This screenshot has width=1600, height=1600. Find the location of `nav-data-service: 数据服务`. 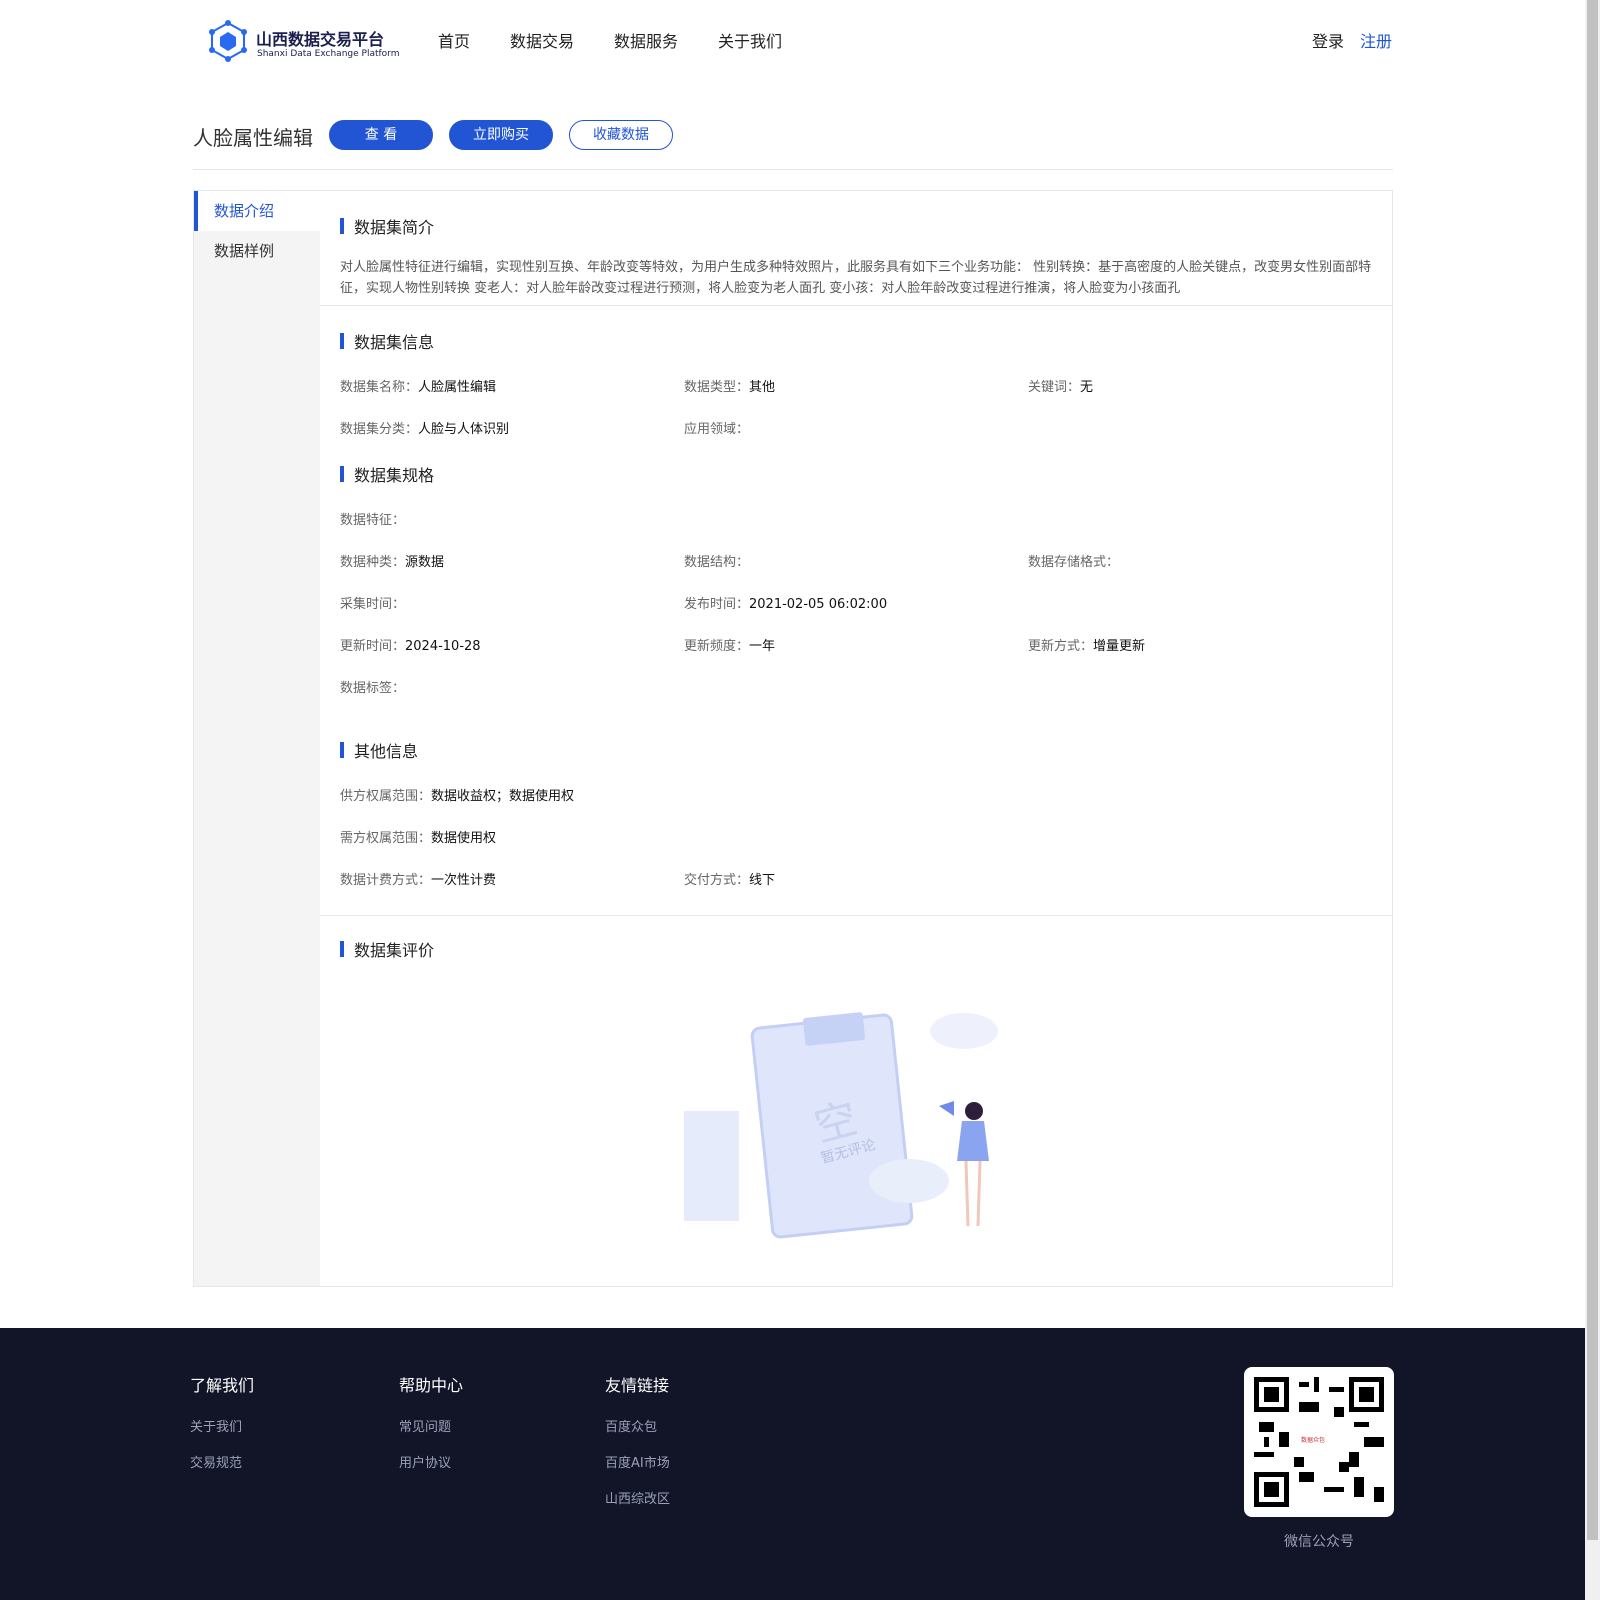

nav-data-service: 数据服务 is located at coordinates (646, 40).